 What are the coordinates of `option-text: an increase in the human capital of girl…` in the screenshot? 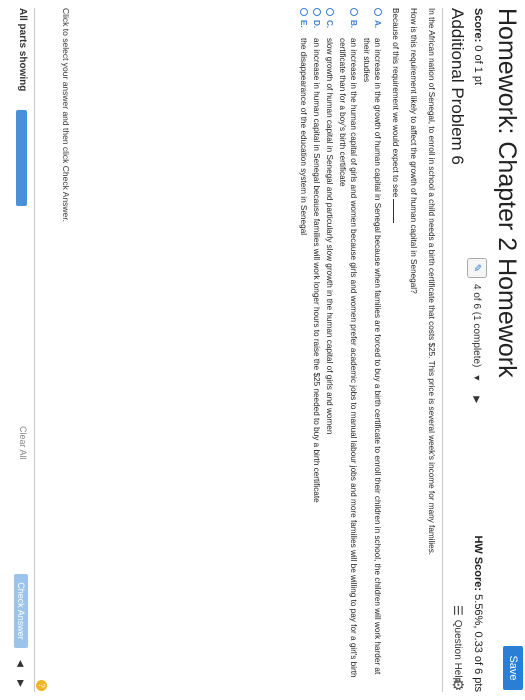 It's located at (348, 358).